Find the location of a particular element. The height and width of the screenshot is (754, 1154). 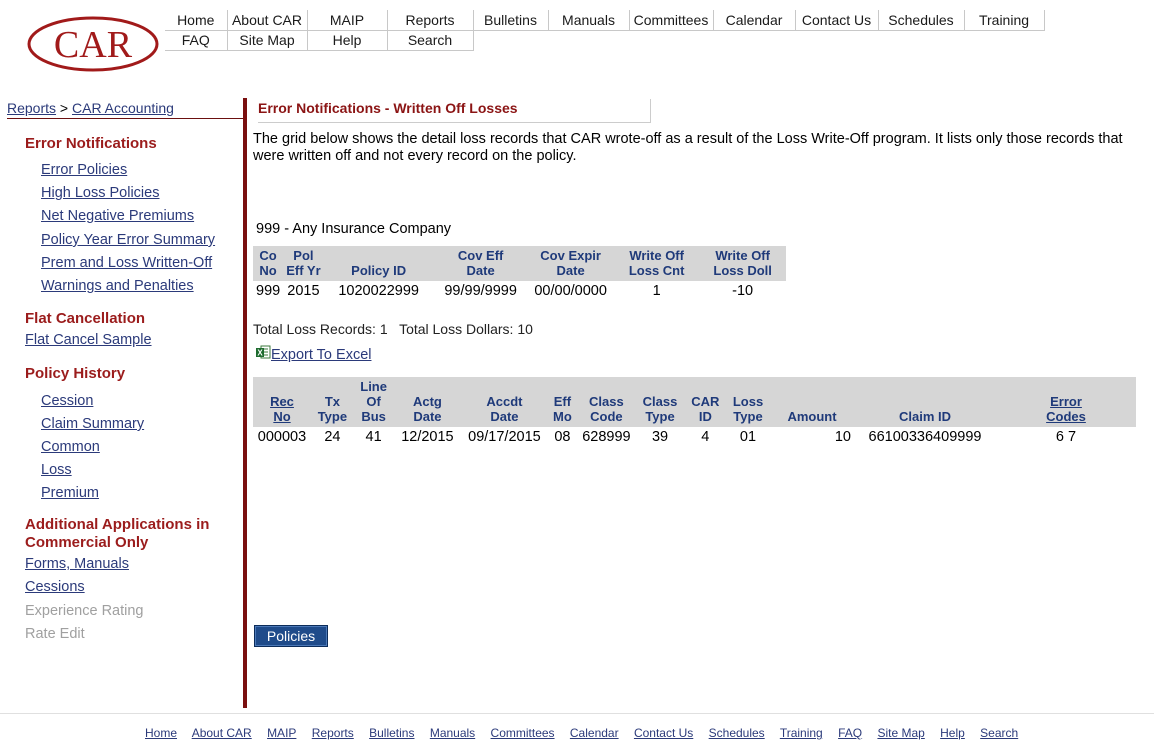

cell-class-type: 39 is located at coordinates (660, 437).